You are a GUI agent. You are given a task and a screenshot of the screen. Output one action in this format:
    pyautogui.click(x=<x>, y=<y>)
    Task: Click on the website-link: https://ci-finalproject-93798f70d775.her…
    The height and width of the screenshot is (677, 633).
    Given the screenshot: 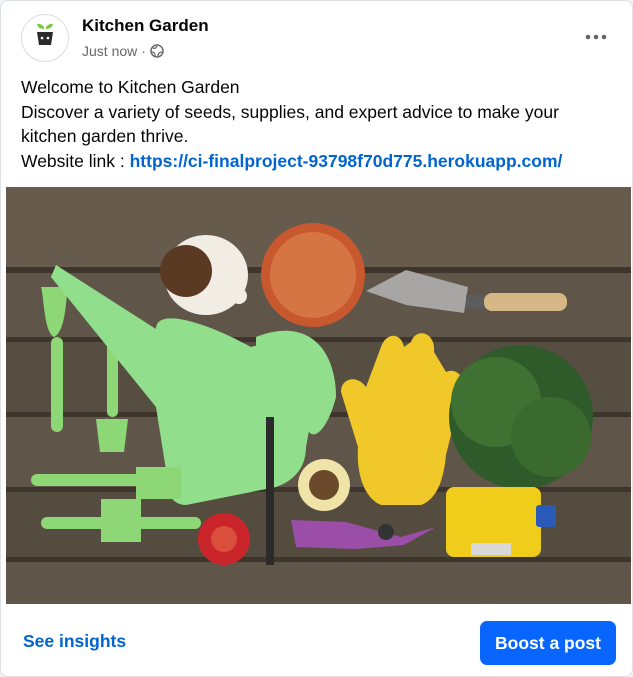 What is the action you would take?
    pyautogui.click(x=346, y=161)
    